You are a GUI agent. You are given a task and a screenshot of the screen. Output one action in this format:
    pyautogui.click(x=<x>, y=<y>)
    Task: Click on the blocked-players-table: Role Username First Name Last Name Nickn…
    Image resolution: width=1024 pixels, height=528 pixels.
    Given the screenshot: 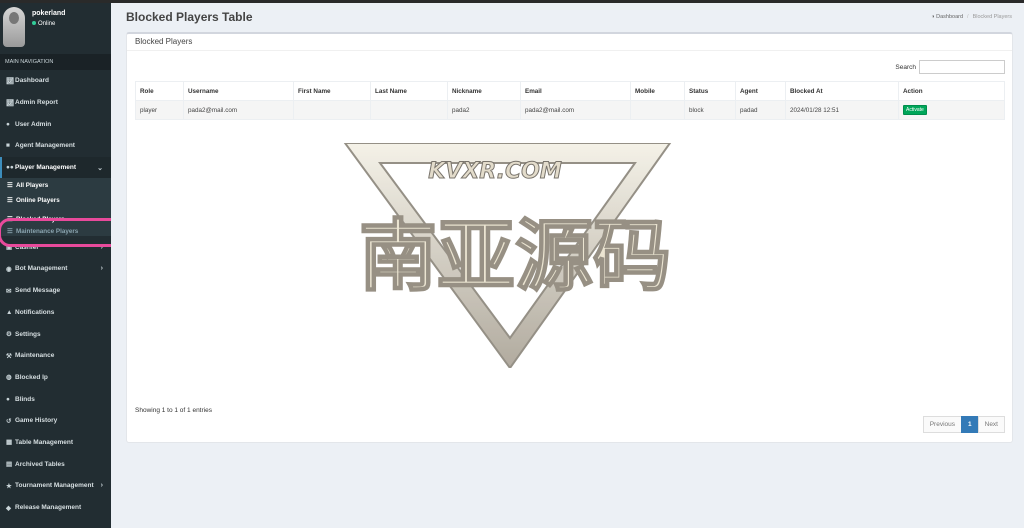 What is the action you would take?
    pyautogui.click(x=570, y=100)
    